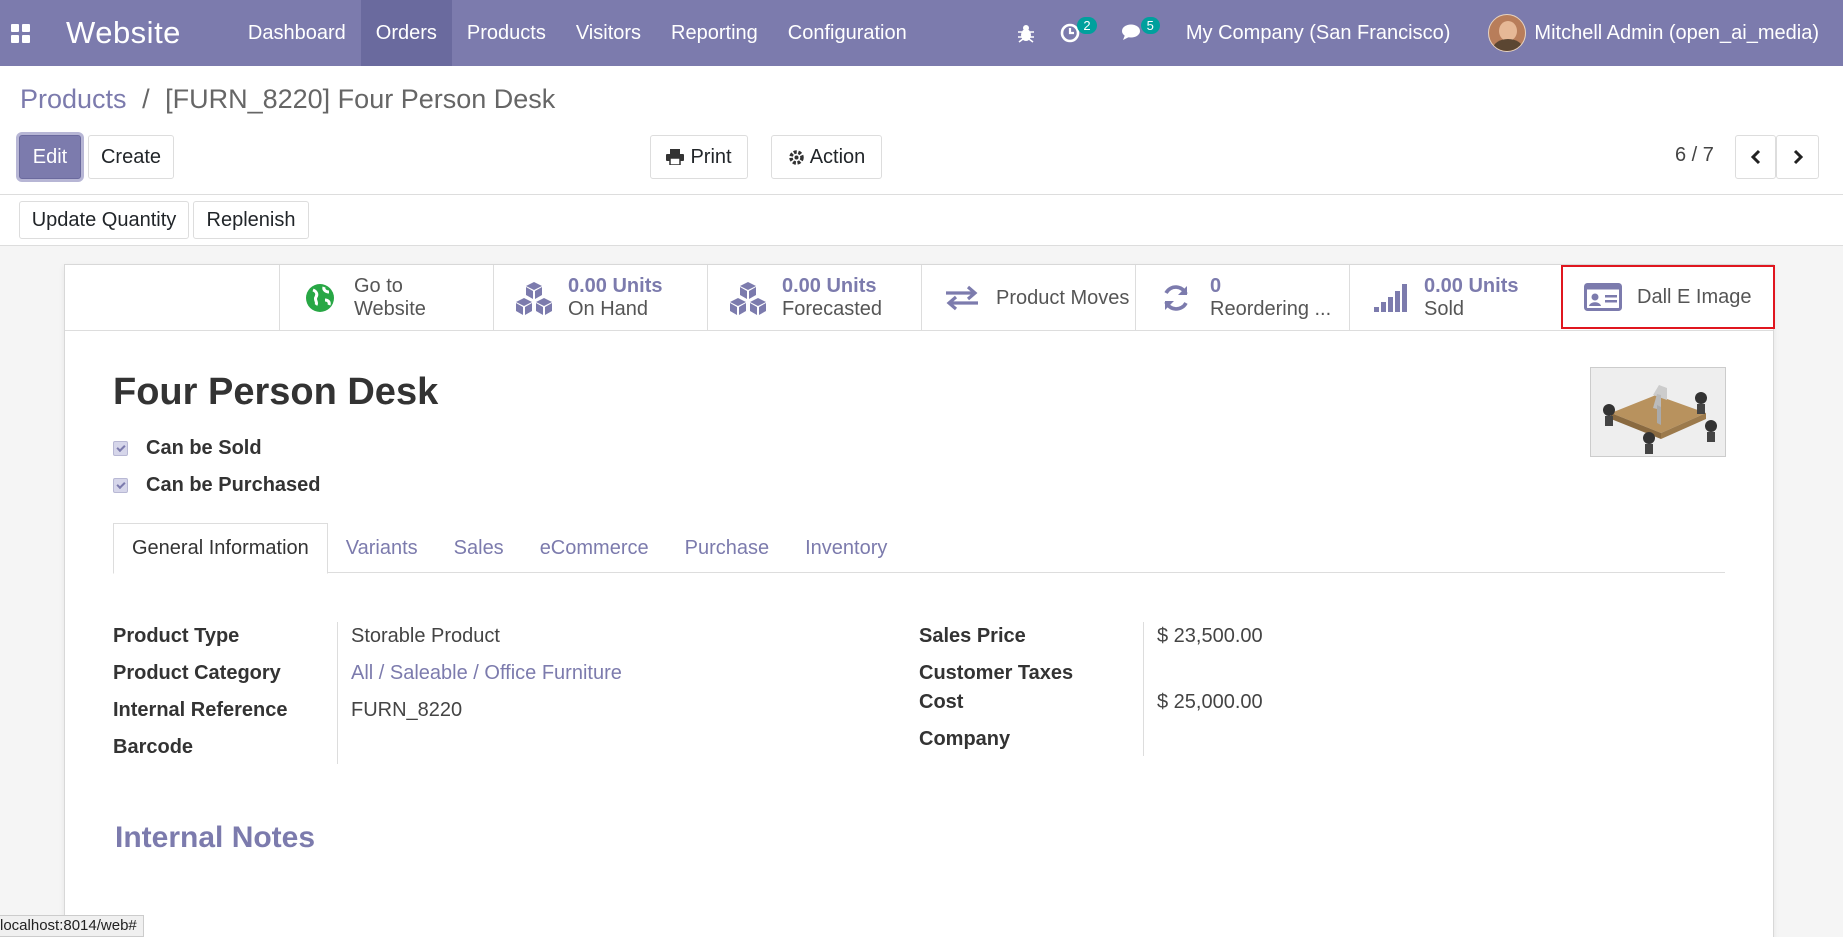 The height and width of the screenshot is (937, 1843). What do you see at coordinates (378, 286) in the screenshot?
I see `website-line1: Go to` at bounding box center [378, 286].